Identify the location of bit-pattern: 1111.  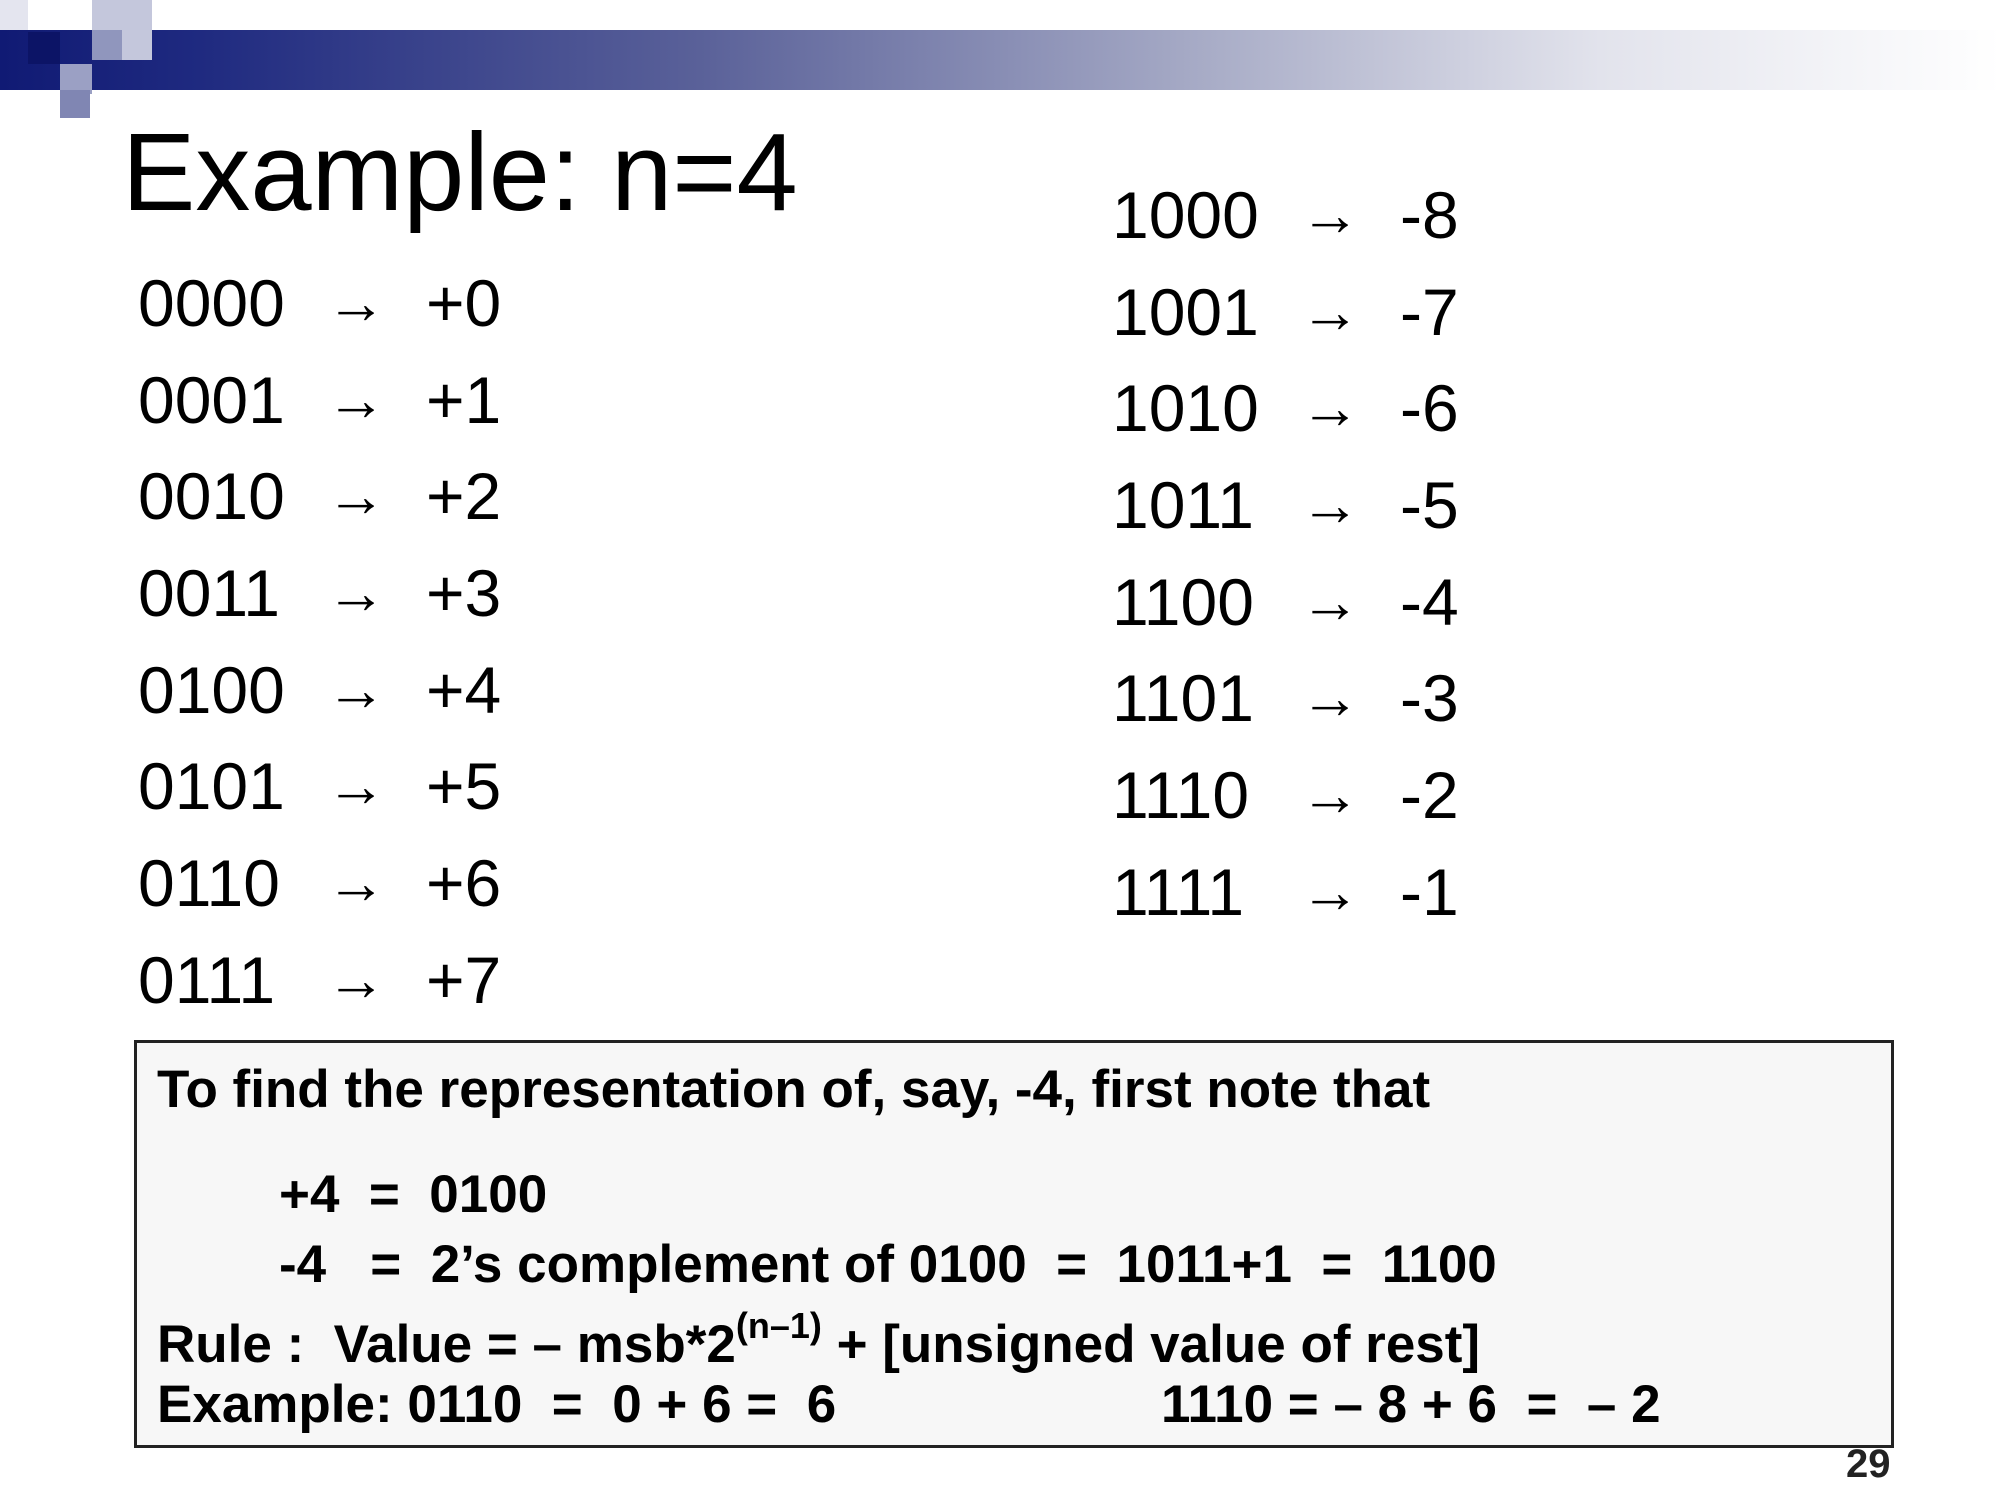
(1178, 891).